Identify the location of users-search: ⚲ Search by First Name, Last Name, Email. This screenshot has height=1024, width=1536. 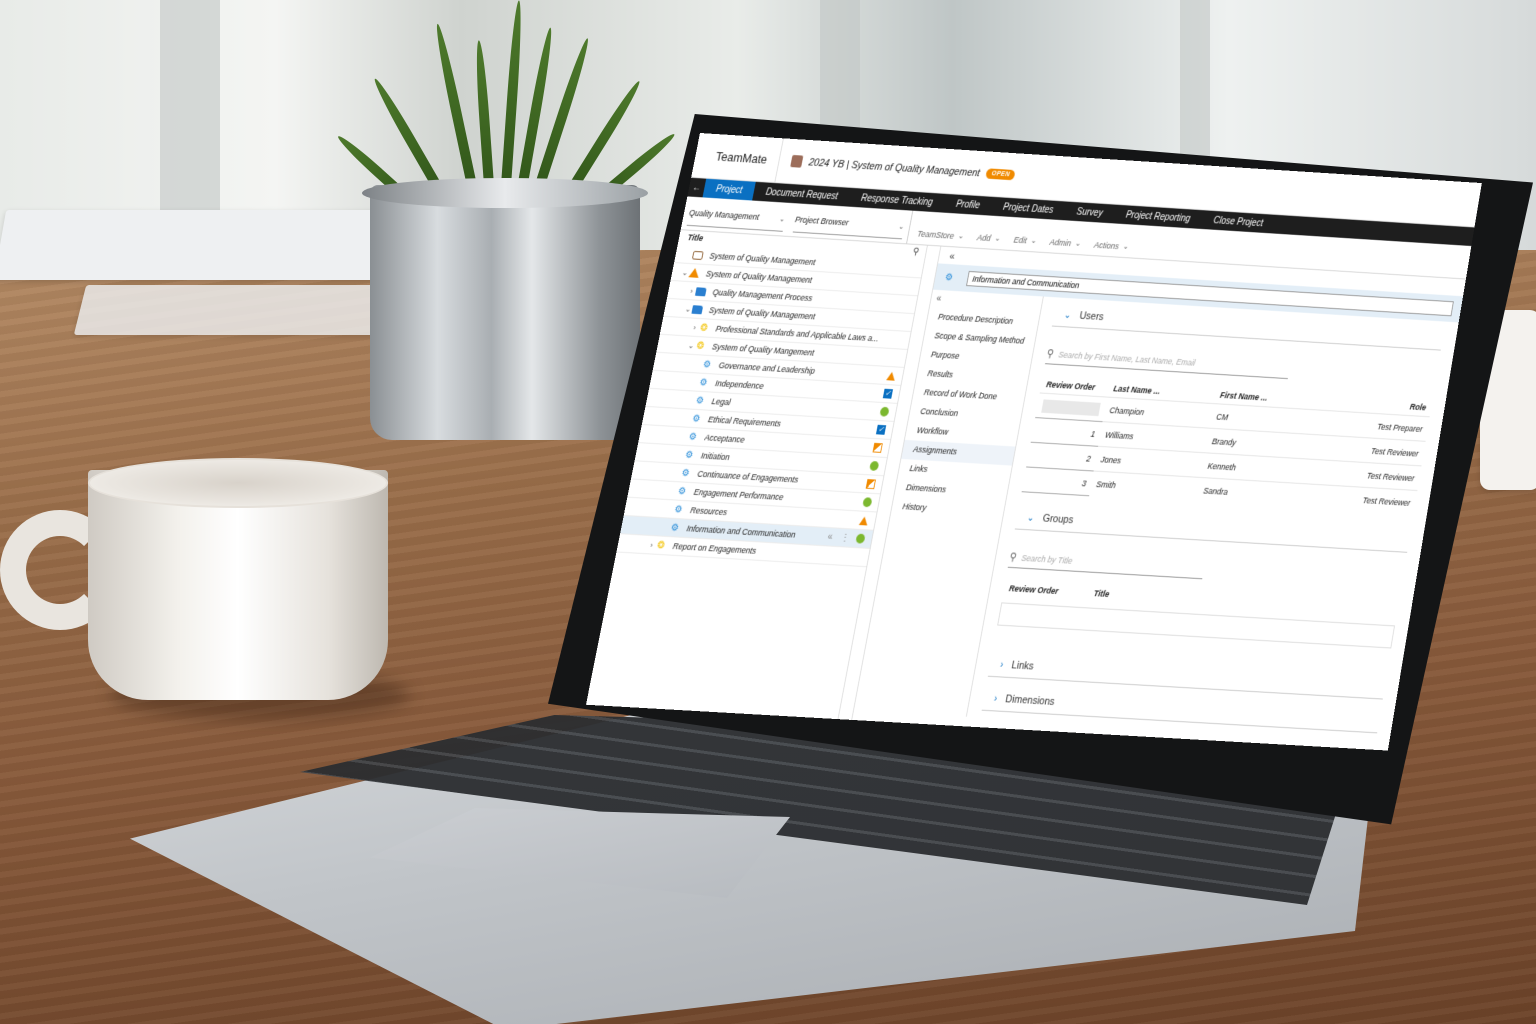
(1167, 363).